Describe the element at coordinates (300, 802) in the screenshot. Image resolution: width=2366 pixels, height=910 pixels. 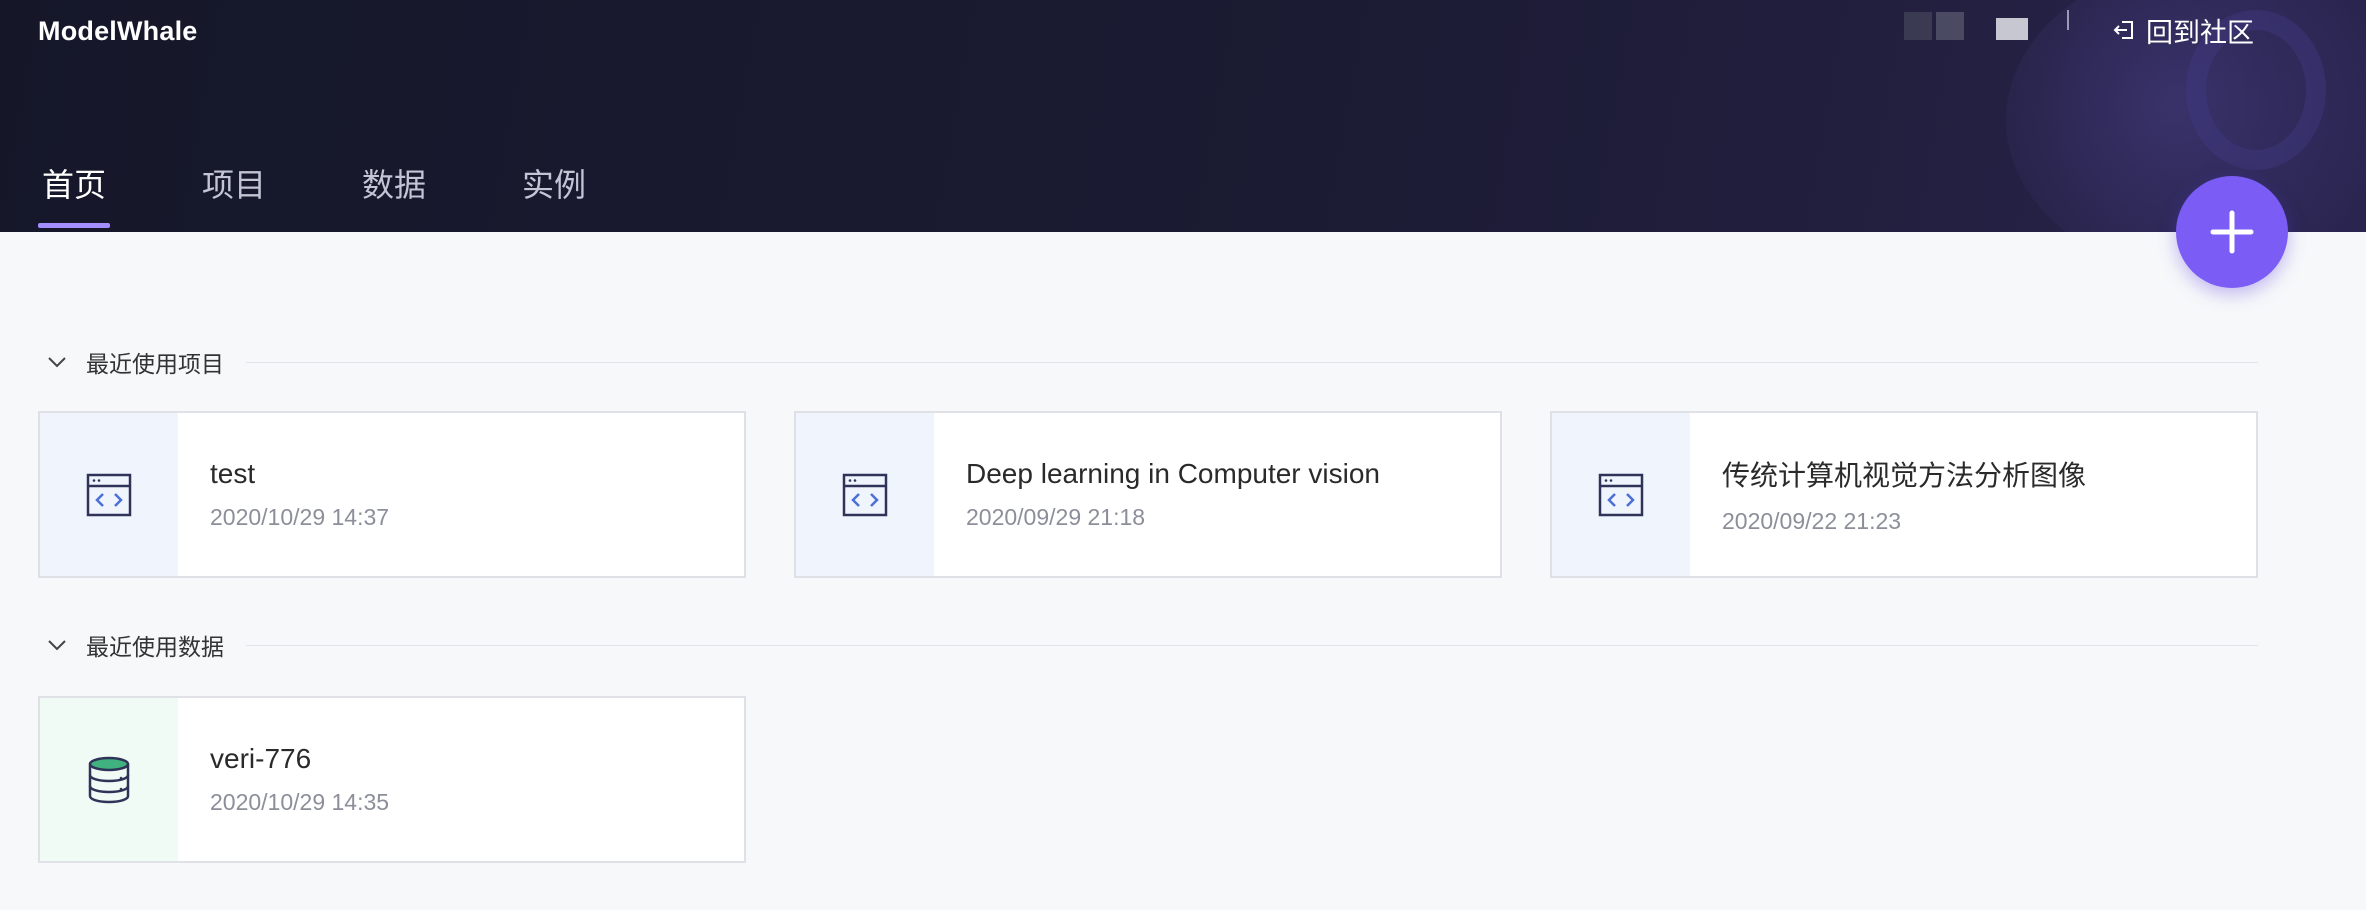
I see `dataset-date: 2020/10/29 14:35` at that location.